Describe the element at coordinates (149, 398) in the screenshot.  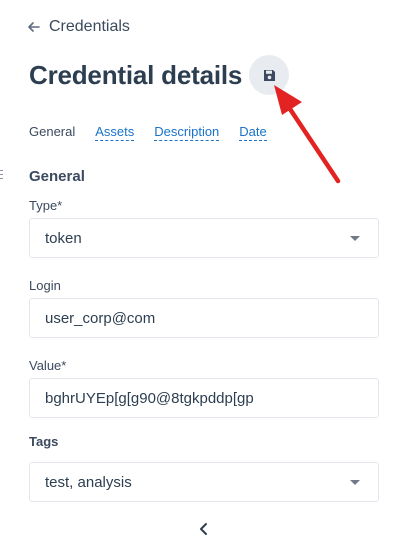
I see `value-value: bghrUYEp[g[g90@8tgkpddp[gp` at that location.